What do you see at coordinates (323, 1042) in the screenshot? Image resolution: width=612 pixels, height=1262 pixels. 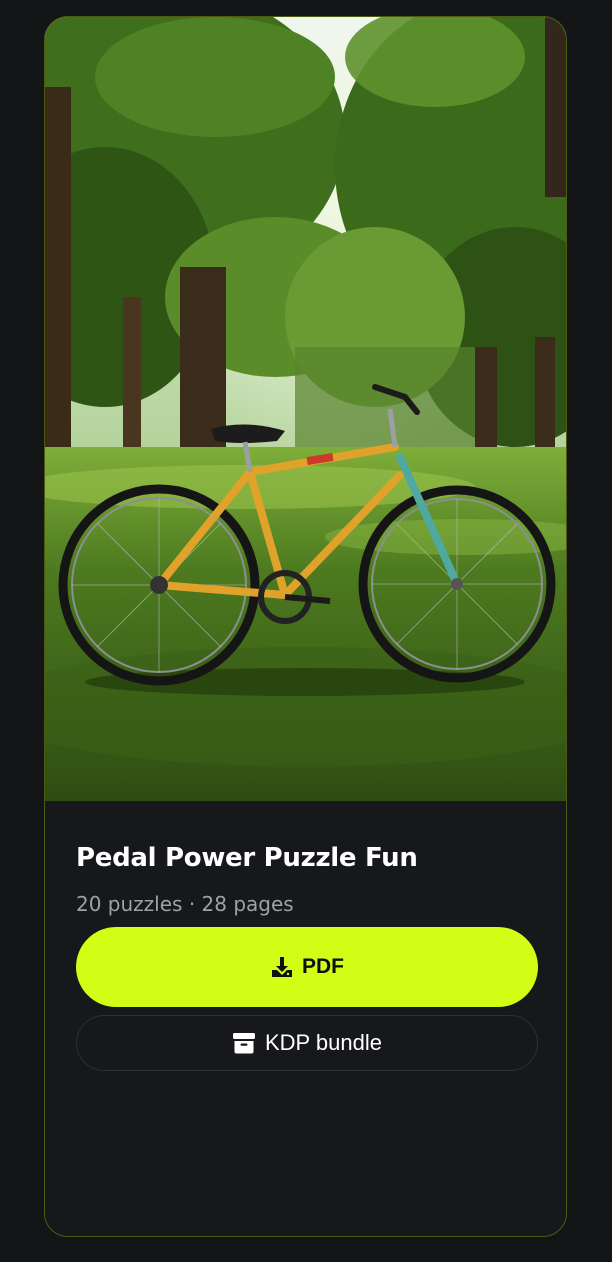 I see `kdp-button-label: KDP bundle` at bounding box center [323, 1042].